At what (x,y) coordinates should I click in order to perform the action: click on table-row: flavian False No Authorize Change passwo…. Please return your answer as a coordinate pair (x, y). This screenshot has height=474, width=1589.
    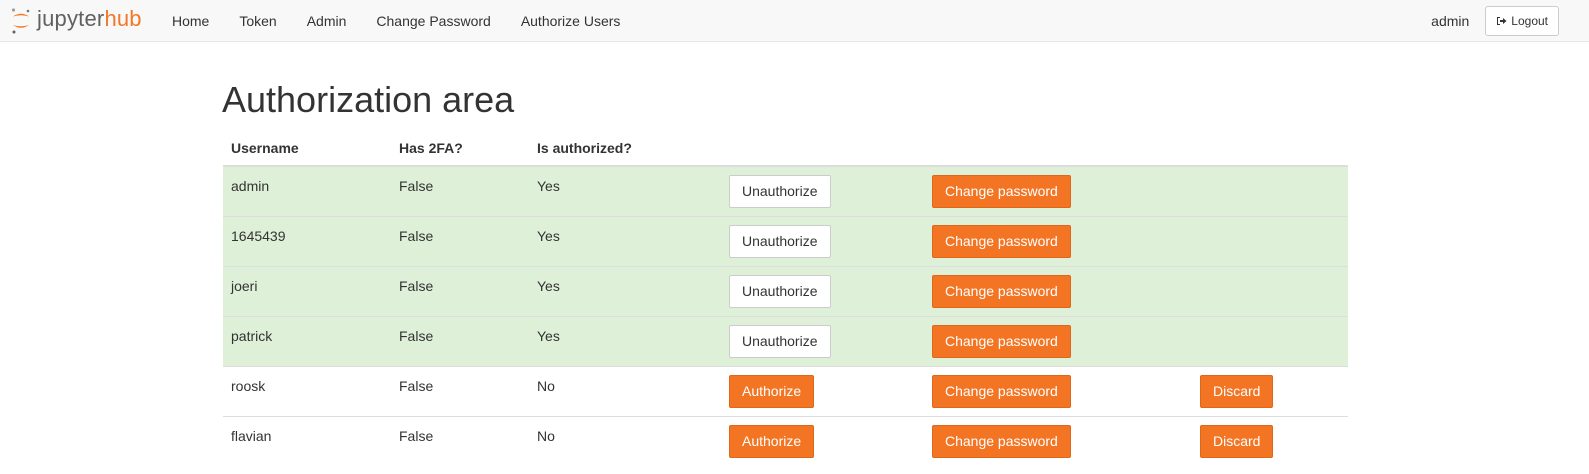
    Looking at the image, I should click on (785, 440).